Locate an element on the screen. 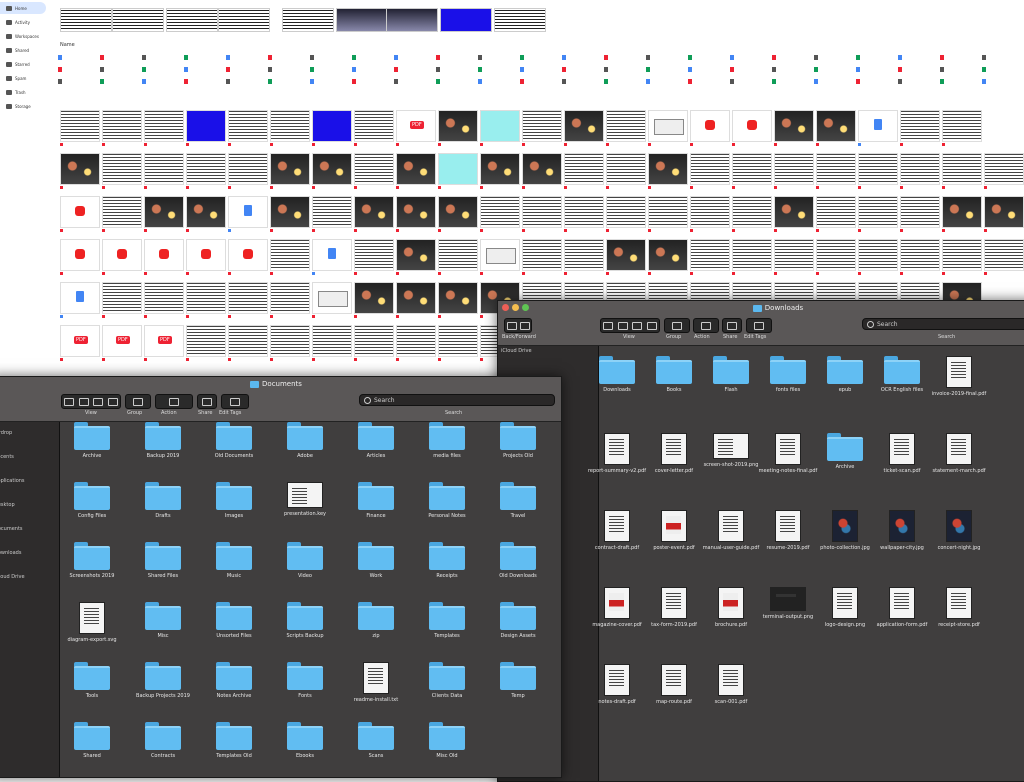 The height and width of the screenshot is (782, 1024). list-view-icon is located at coordinates (83, 401).